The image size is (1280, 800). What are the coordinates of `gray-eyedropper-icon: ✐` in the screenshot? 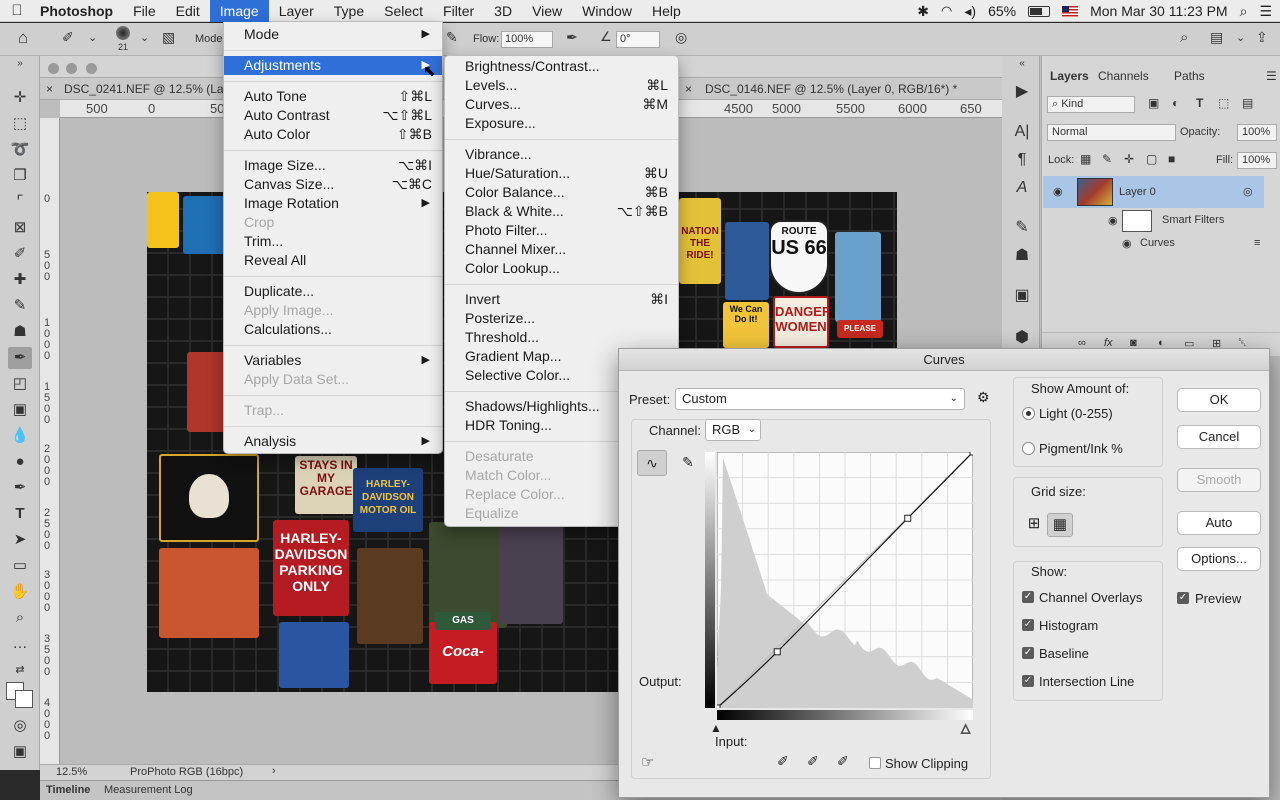 It's located at (813, 761).